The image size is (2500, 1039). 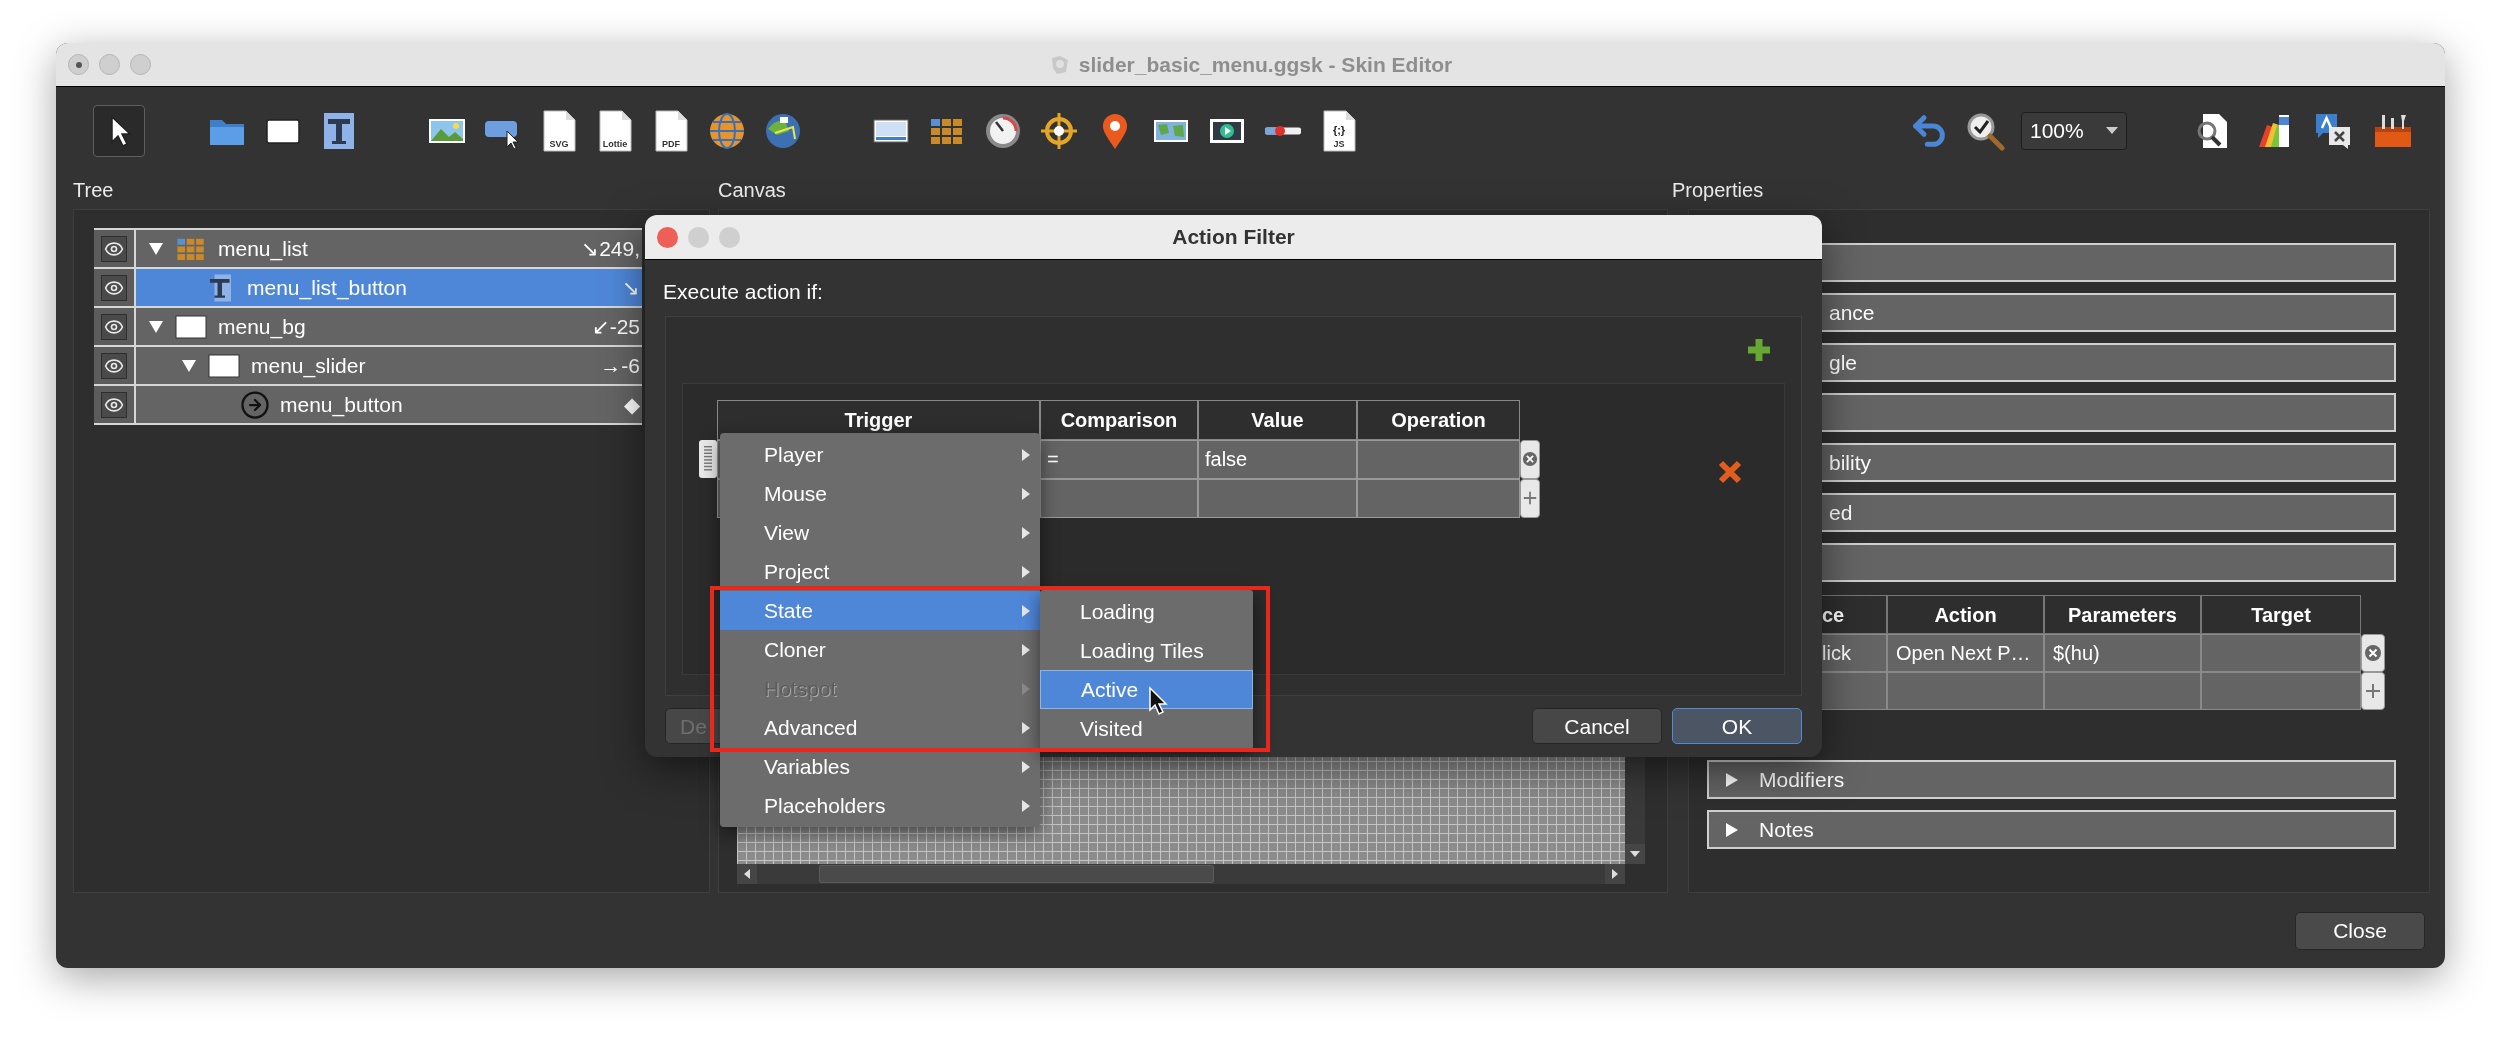 What do you see at coordinates (1438, 419) in the screenshot?
I see `column-header: Operation` at bounding box center [1438, 419].